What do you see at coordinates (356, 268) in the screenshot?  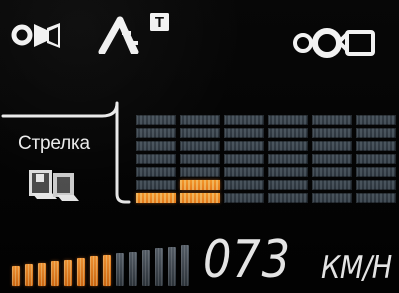 I see `speed-unit: КМ/Н` at bounding box center [356, 268].